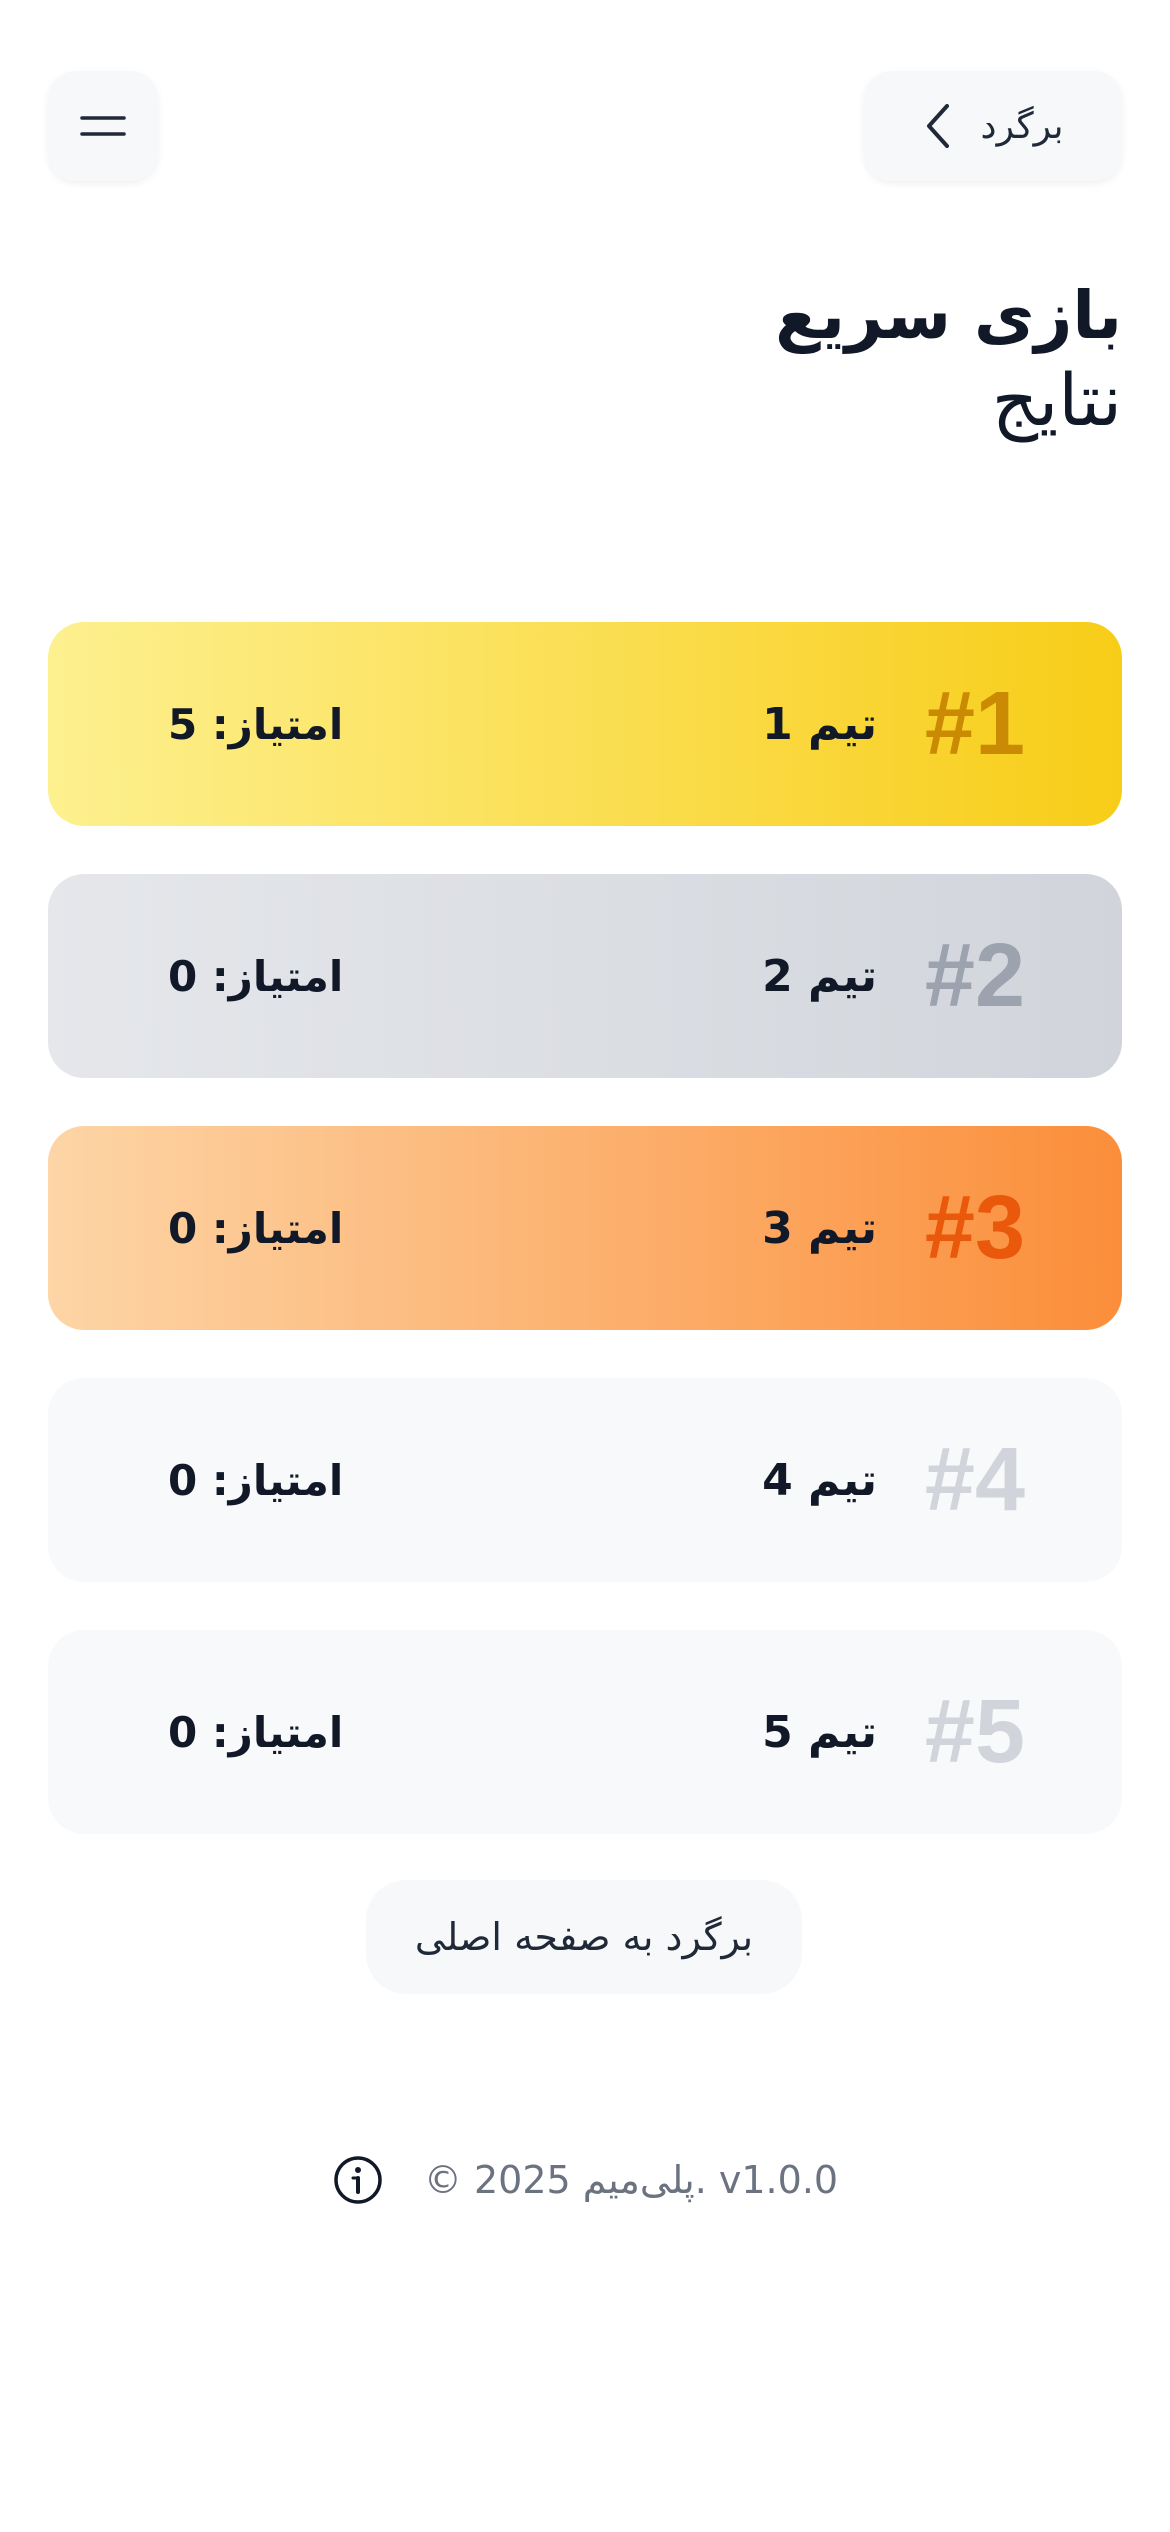 The image size is (1170, 2532). Describe the element at coordinates (974, 723) in the screenshot. I see `rank-label: #1` at that location.